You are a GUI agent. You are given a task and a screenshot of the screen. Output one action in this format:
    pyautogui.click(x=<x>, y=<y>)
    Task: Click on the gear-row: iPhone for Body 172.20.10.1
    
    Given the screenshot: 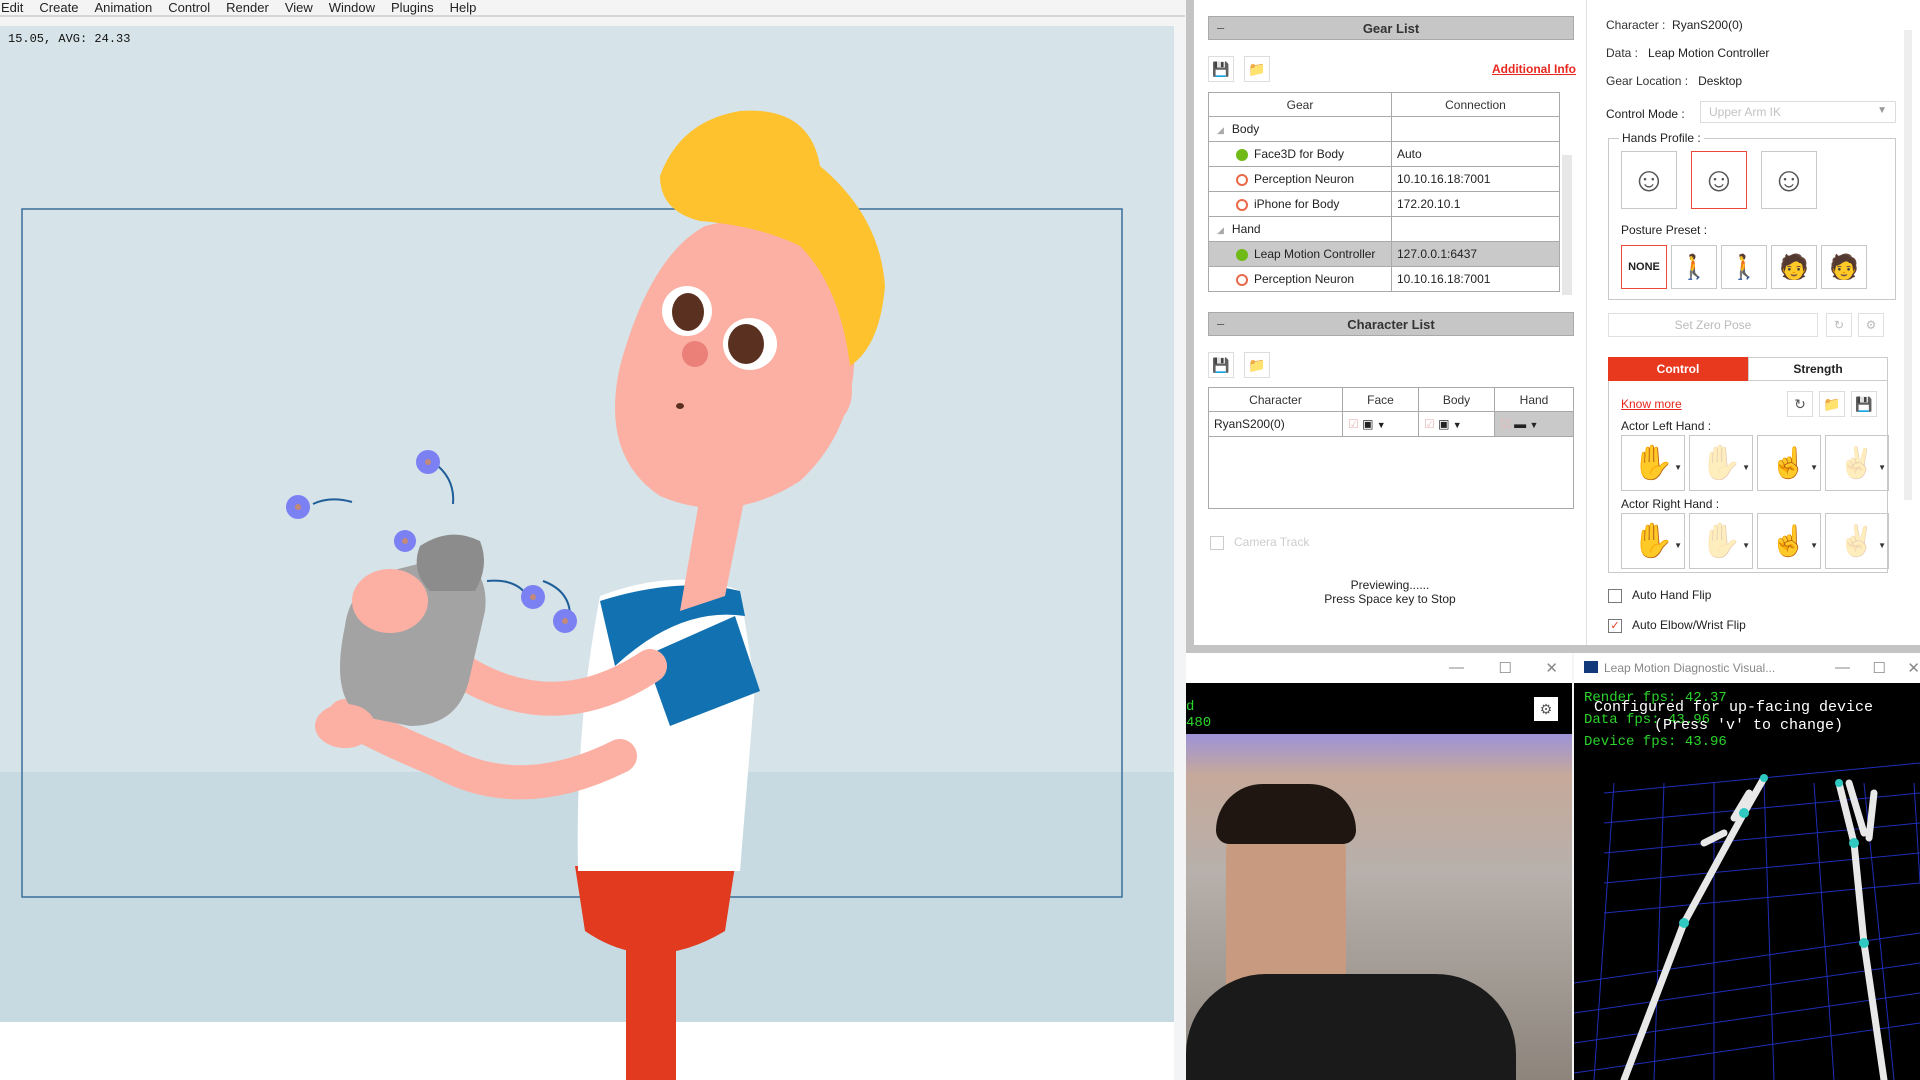 What is the action you would take?
    pyautogui.click(x=1384, y=204)
    